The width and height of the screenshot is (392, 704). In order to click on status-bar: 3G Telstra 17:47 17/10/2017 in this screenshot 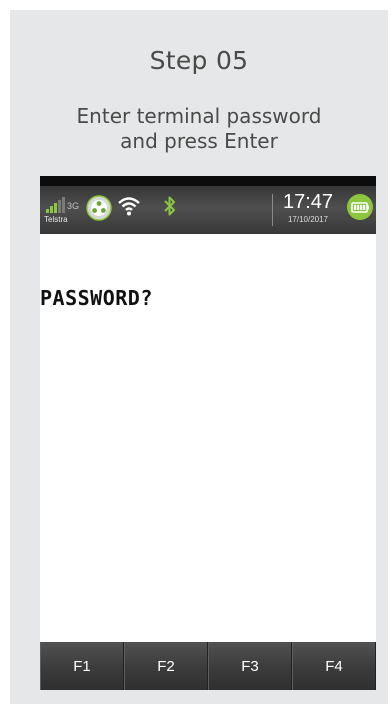, I will do `click(208, 205)`.